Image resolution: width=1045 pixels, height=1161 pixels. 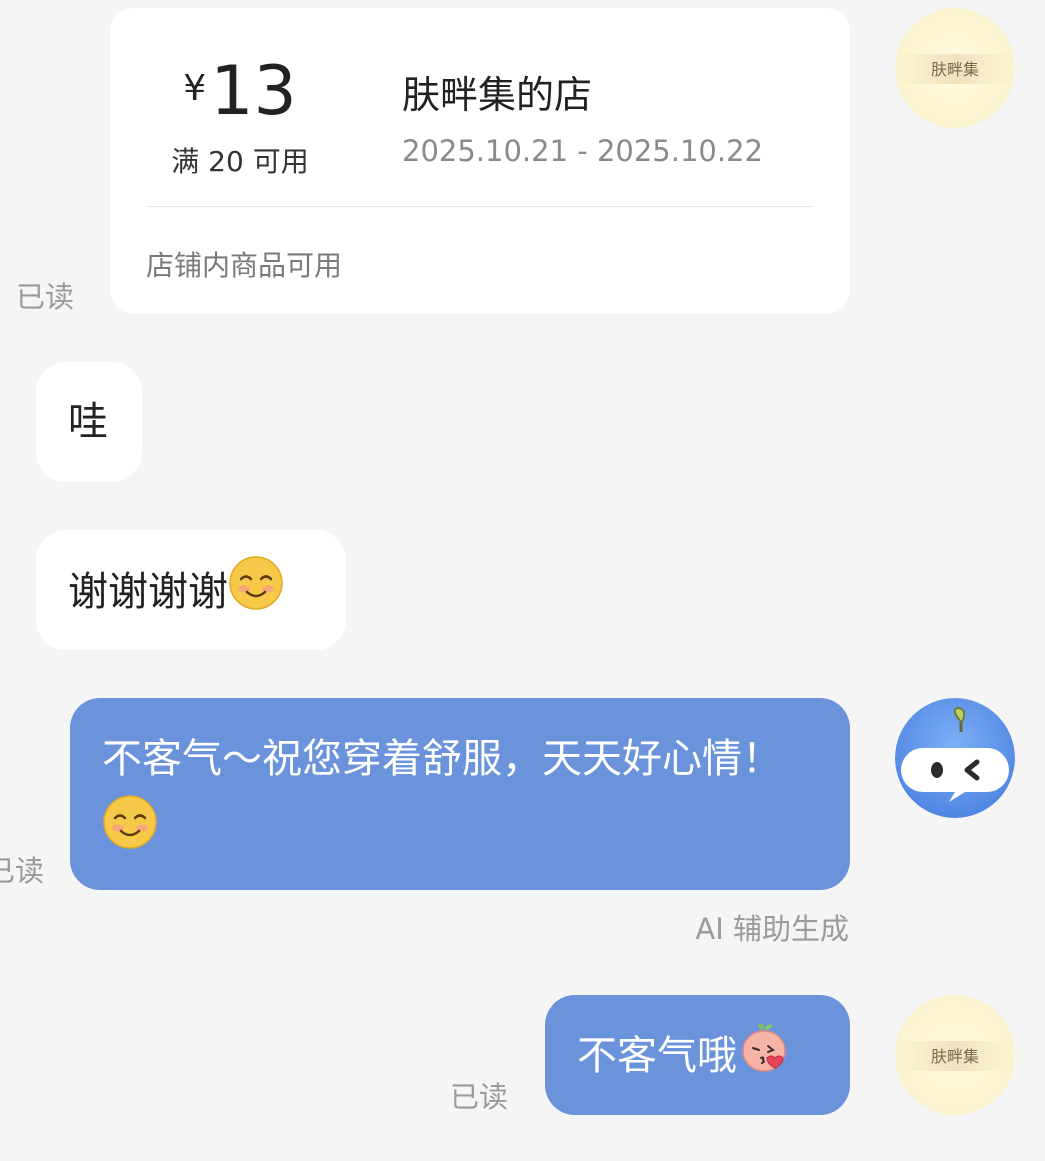 What do you see at coordinates (442, 759) in the screenshot?
I see `message-text: 不客气～祝您穿着舒服，天天好心情！` at bounding box center [442, 759].